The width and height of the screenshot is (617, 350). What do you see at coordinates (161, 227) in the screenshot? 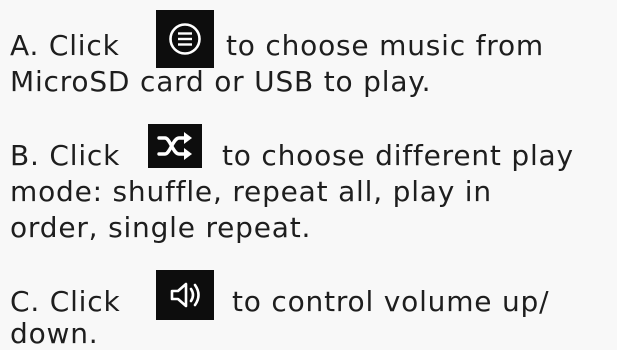
I see `instruction-b-line3: order, single repeat.` at bounding box center [161, 227].